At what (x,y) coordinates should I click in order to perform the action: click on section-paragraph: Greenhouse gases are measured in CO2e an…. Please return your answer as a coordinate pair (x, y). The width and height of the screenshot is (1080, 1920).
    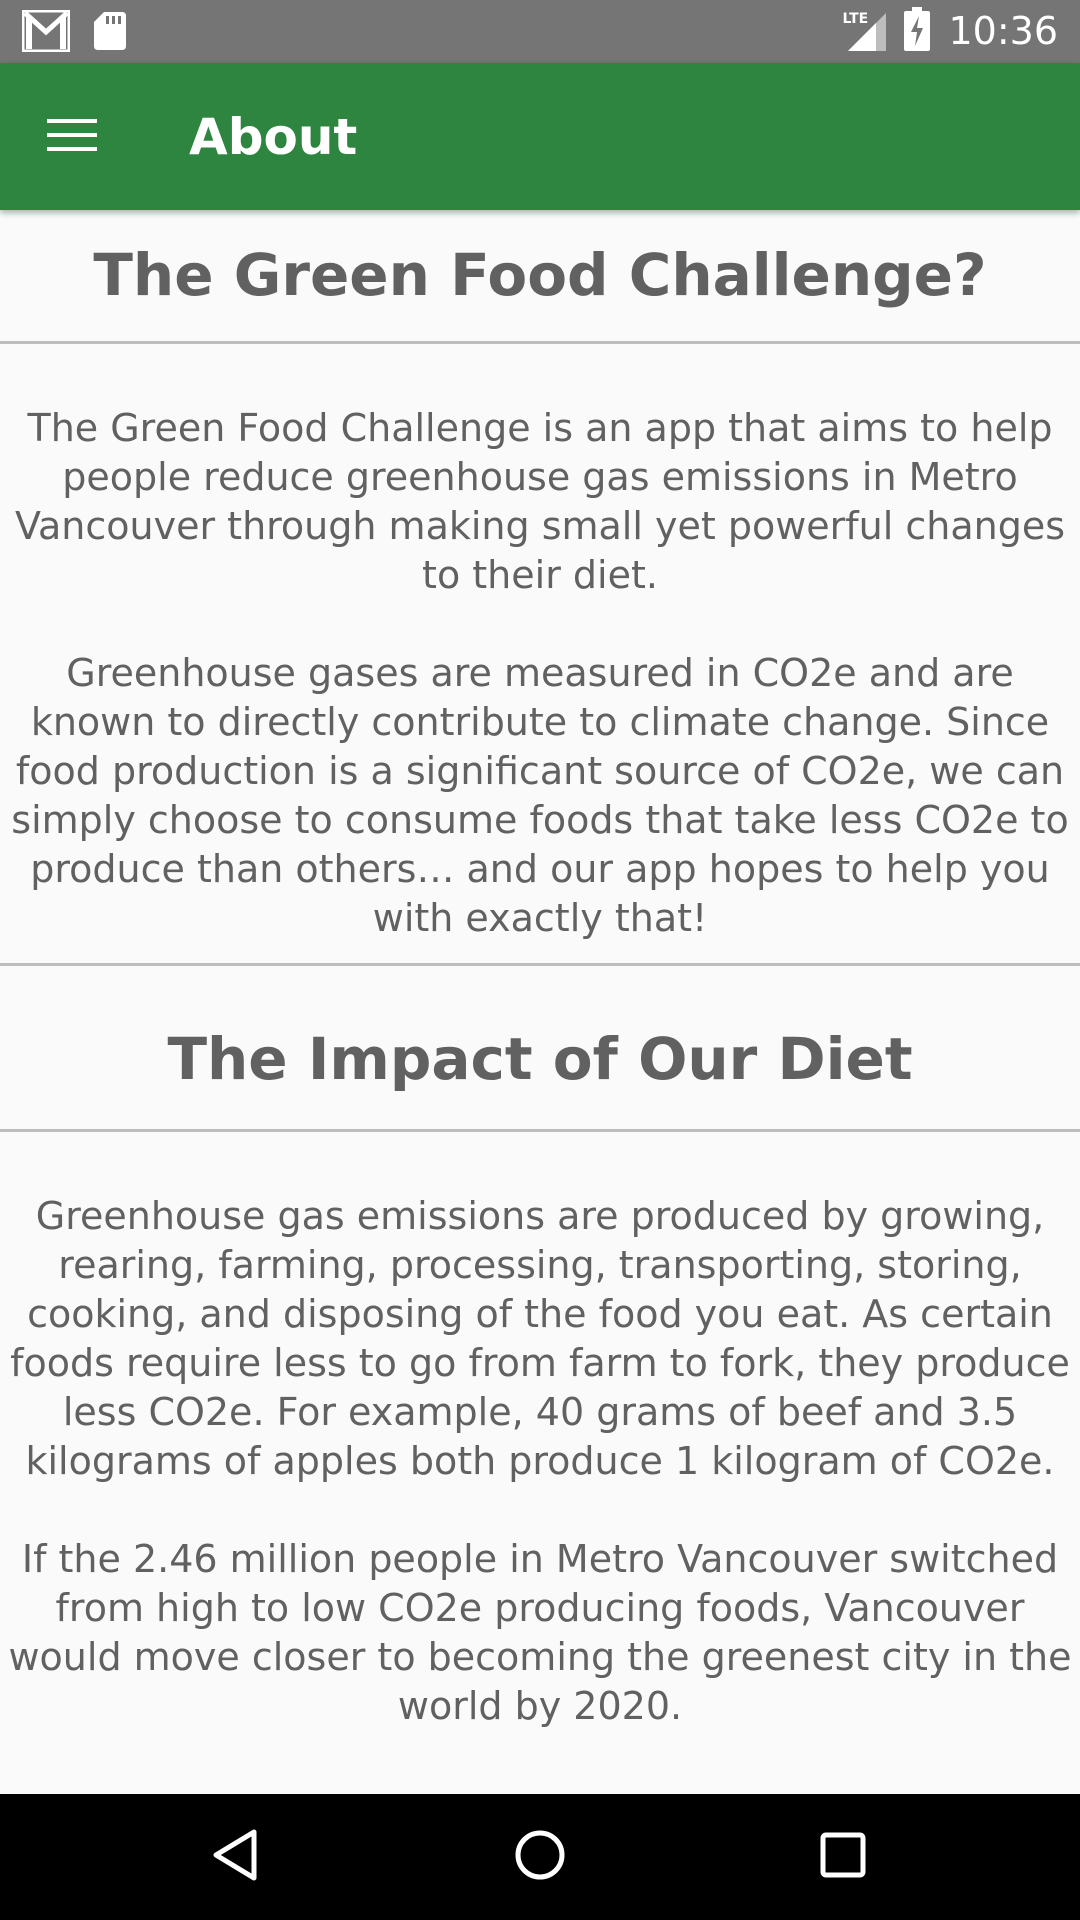
    Looking at the image, I should click on (540, 795).